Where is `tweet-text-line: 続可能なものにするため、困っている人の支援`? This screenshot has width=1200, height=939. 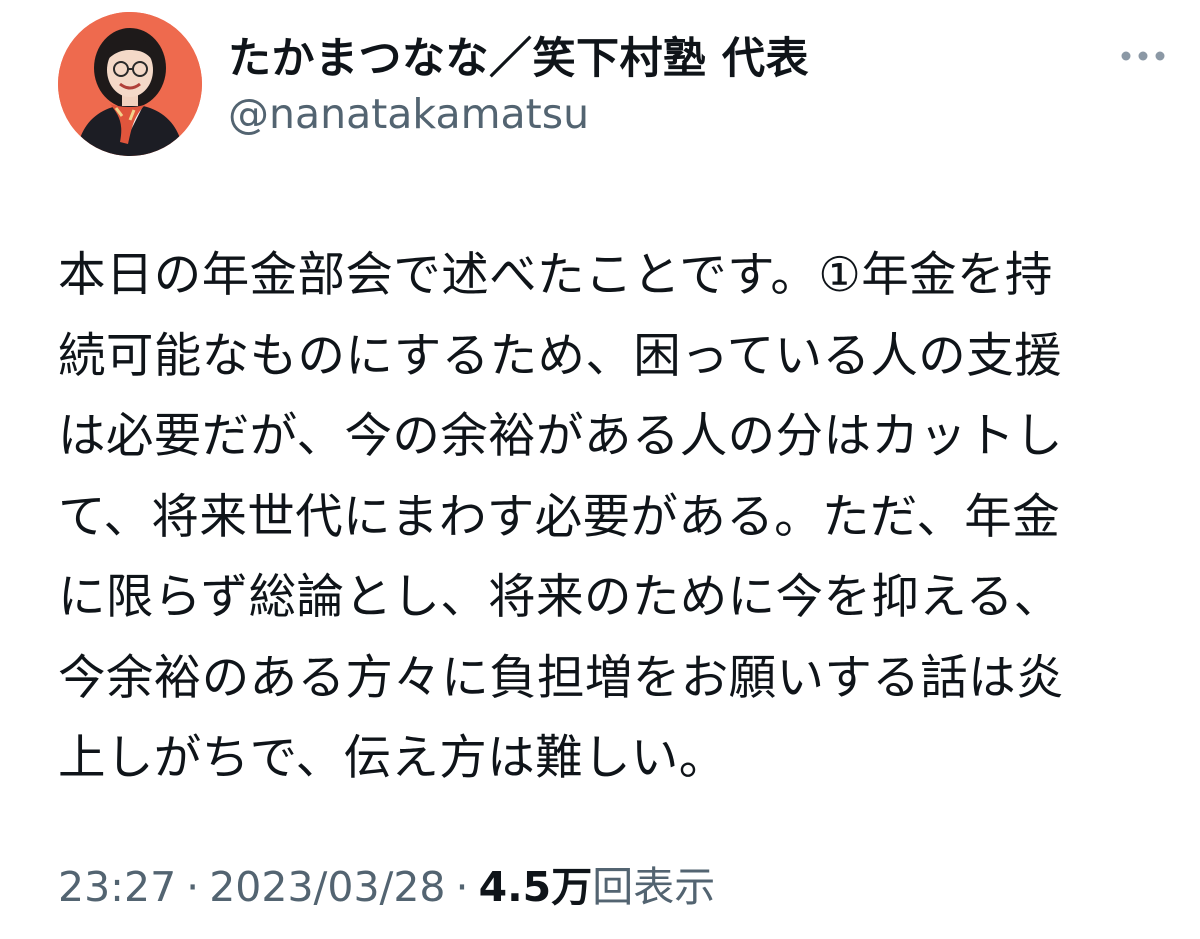
tweet-text-line: 続可能なものにするため、困っている人の支援 is located at coordinates (560, 356).